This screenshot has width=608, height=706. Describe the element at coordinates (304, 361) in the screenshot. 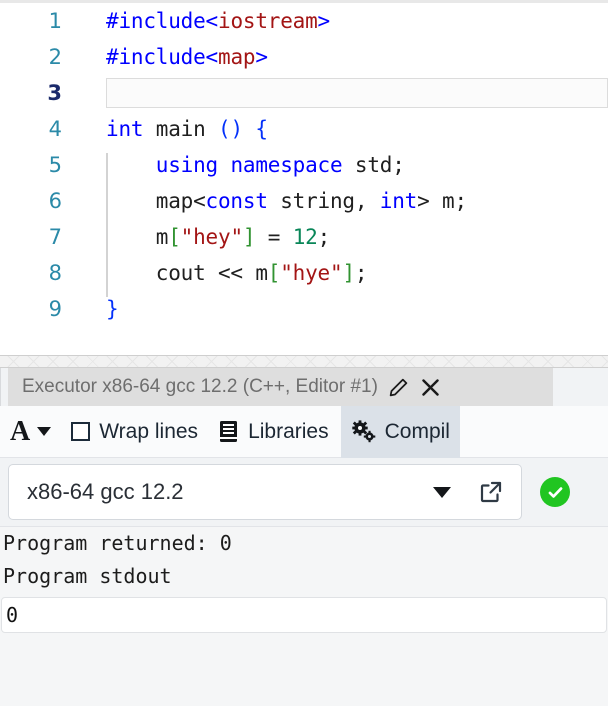

I see `pane-splitter` at that location.